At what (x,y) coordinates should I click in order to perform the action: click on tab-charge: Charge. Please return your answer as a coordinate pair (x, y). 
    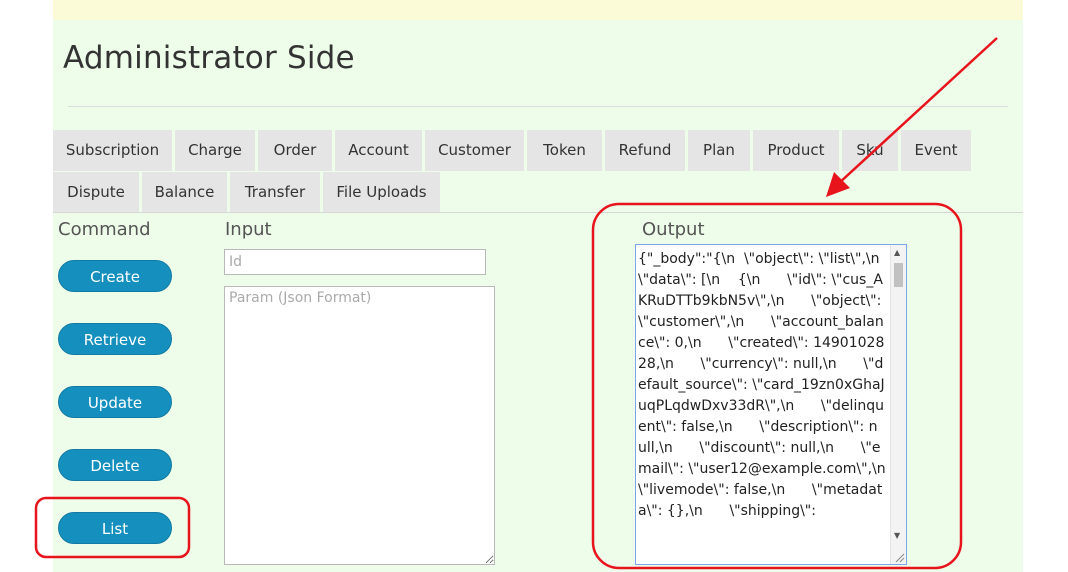
    Looking at the image, I should click on (215, 150).